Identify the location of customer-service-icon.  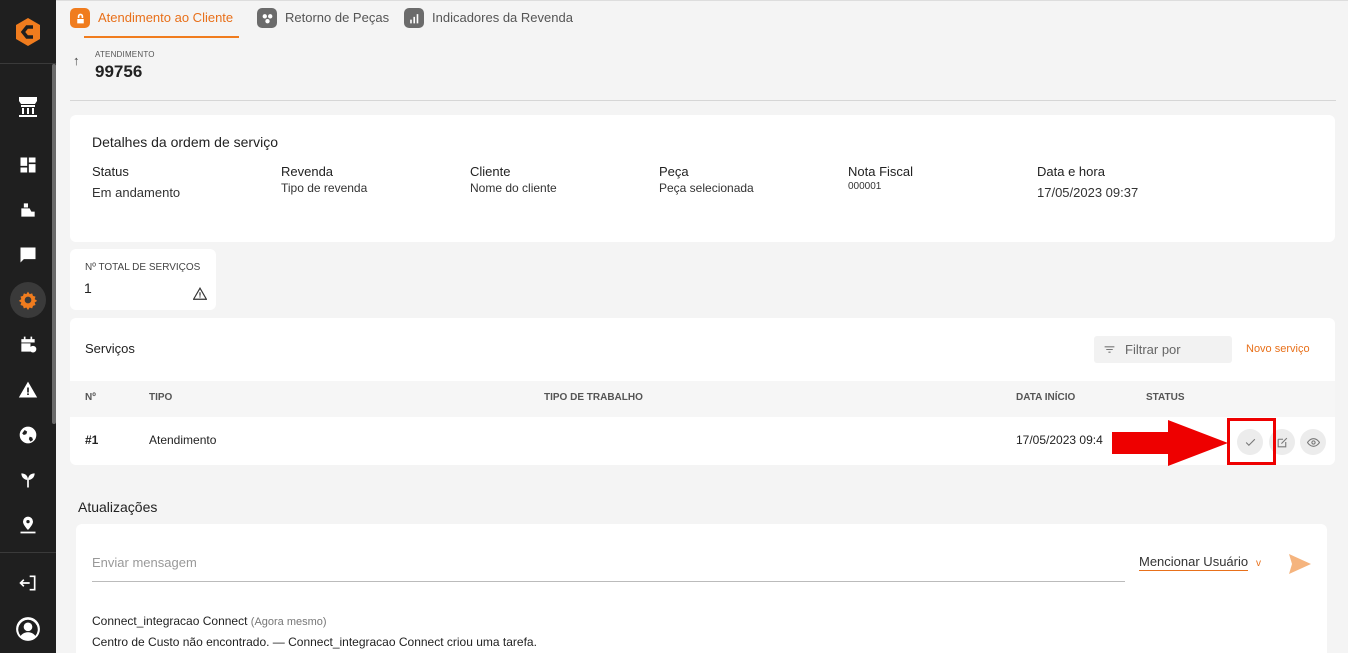
(80, 18).